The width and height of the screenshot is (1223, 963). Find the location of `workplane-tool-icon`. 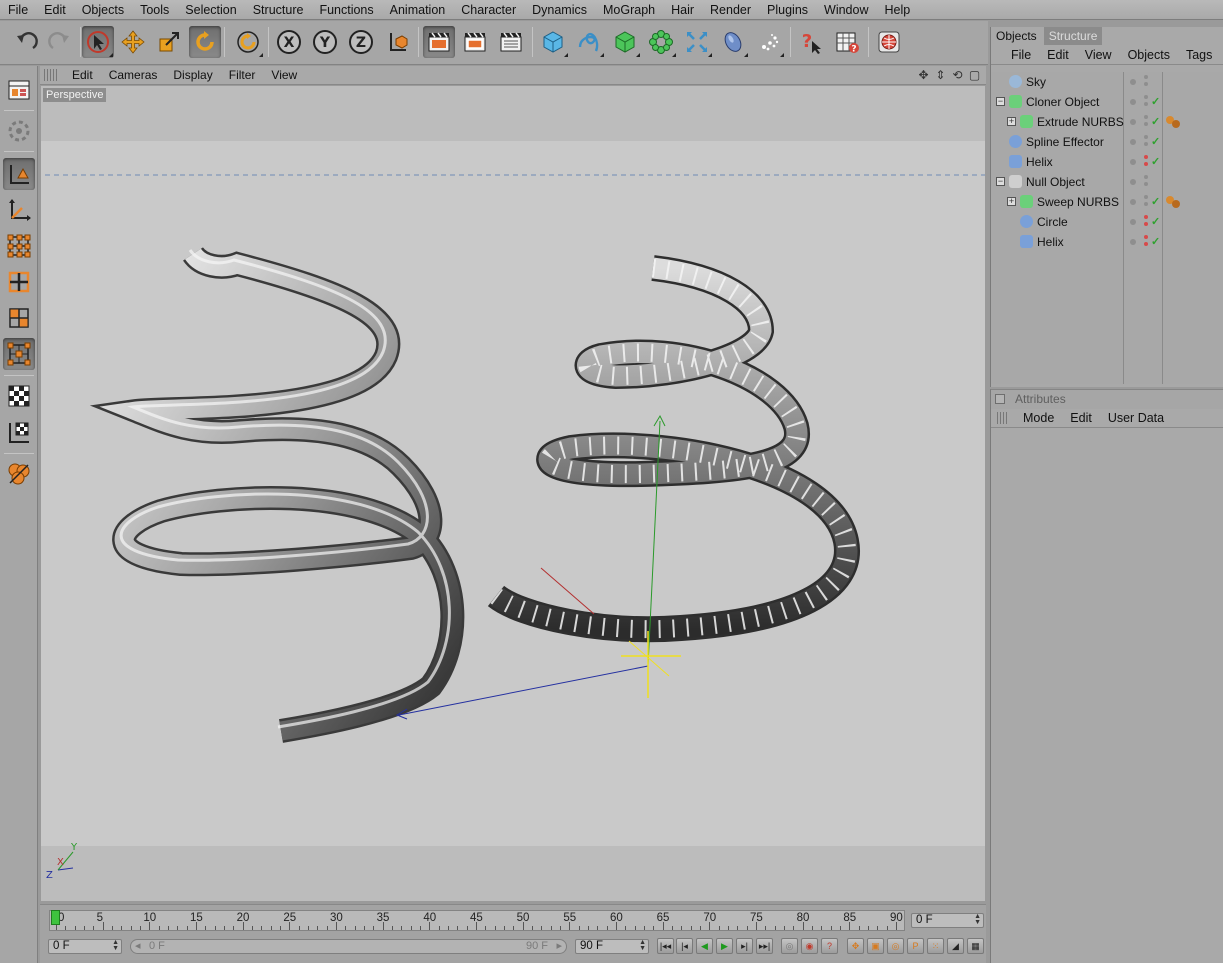

workplane-tool-icon is located at coordinates (19, 474).